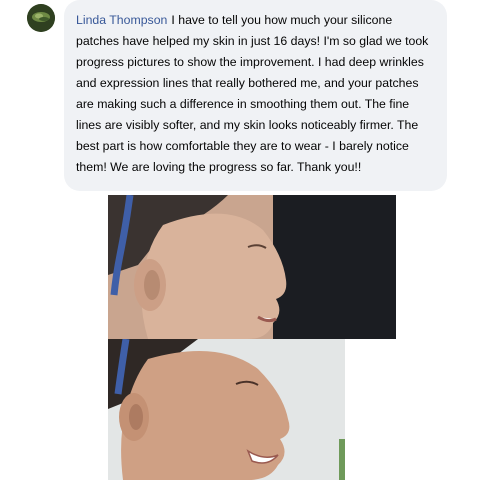 The image size is (480, 480). I want to click on comment-author-link: Linda Thompson, so click(121, 20).